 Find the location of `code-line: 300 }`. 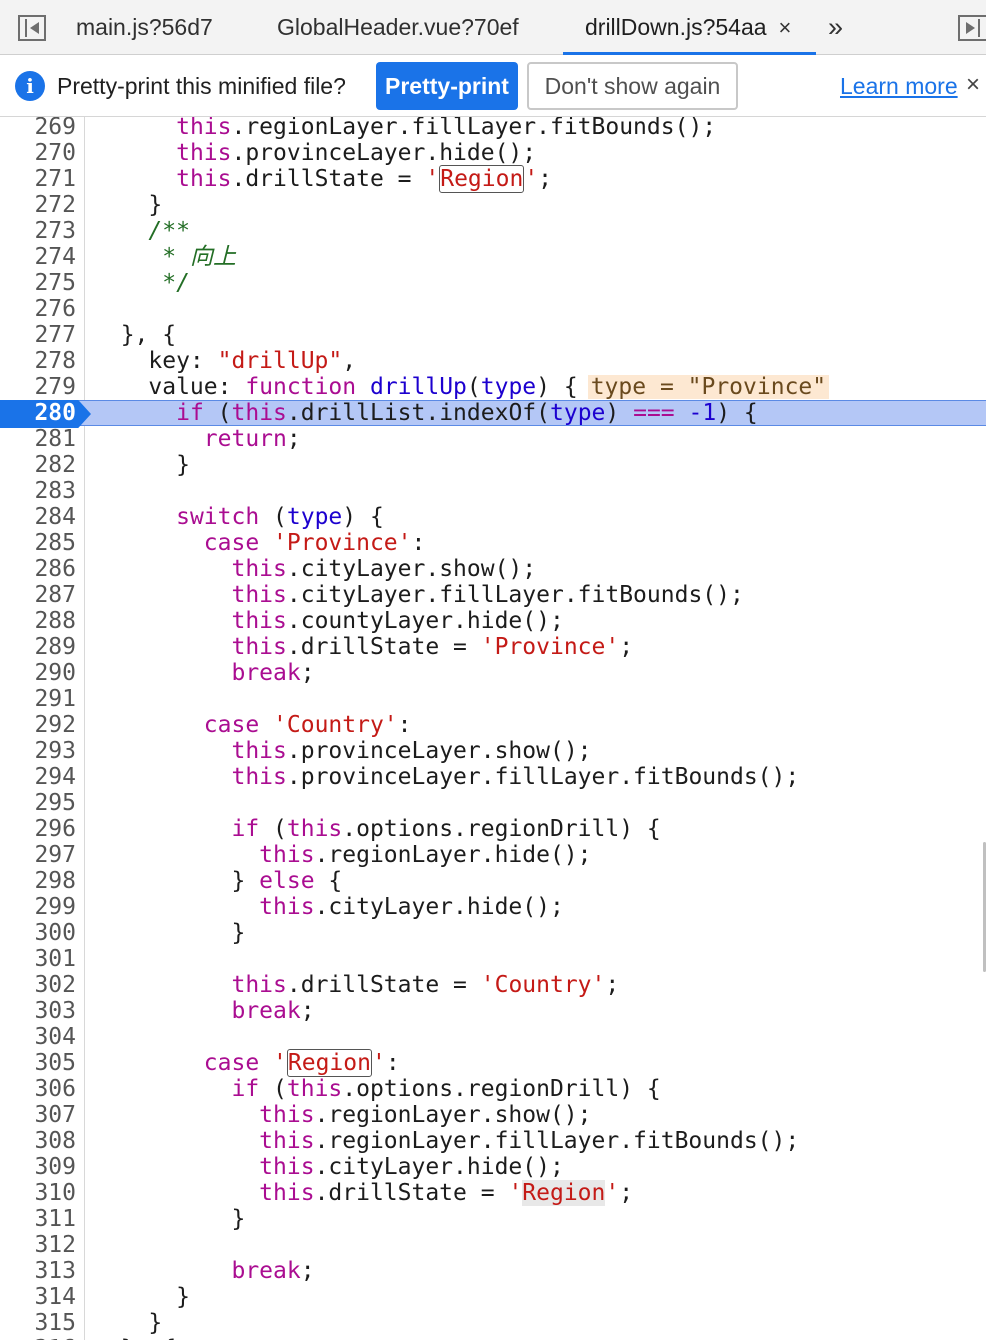

code-line: 300 } is located at coordinates (493, 933).